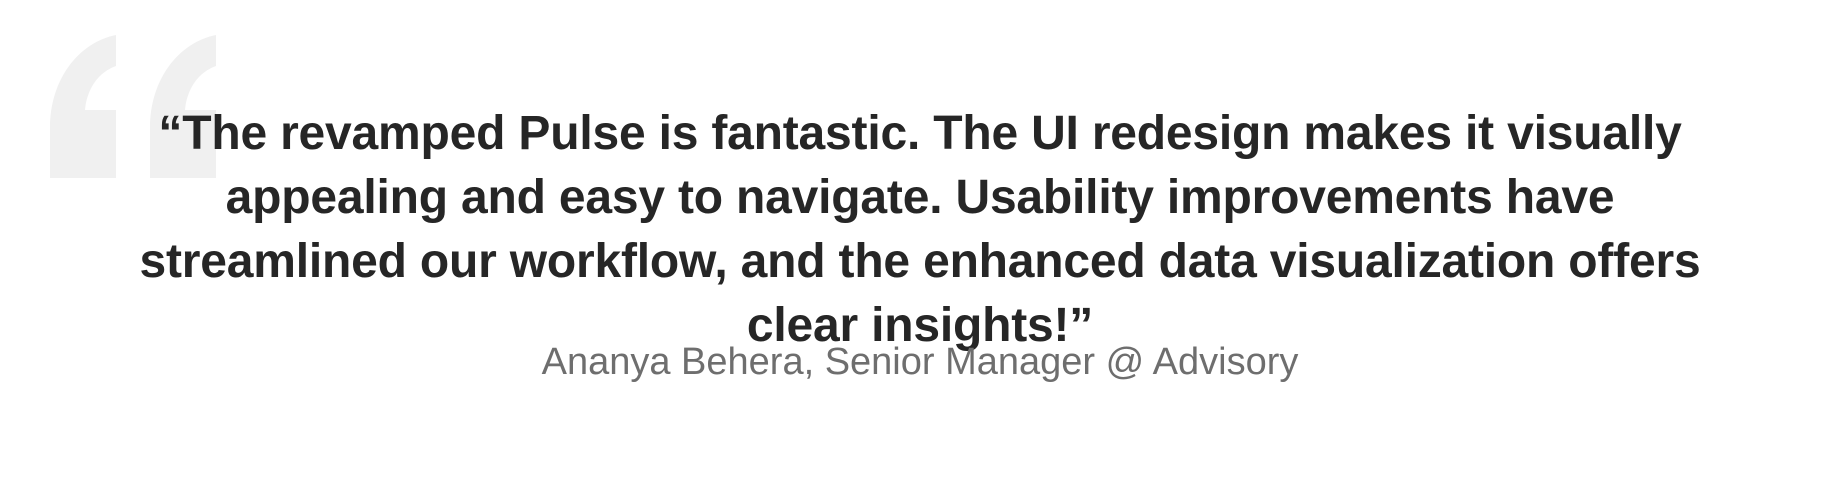 This screenshot has width=1840, height=480. Describe the element at coordinates (920, 362) in the screenshot. I see `testimonial-attribution: Ananya Behera, Senior Manager @ Advisory` at that location.